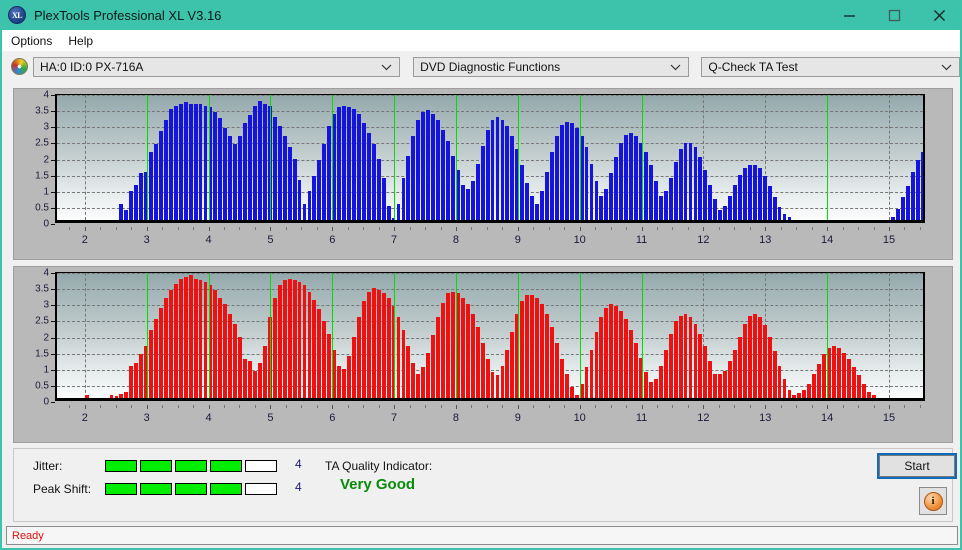 The height and width of the screenshot is (550, 962). I want to click on jitter-segment, so click(226, 466).